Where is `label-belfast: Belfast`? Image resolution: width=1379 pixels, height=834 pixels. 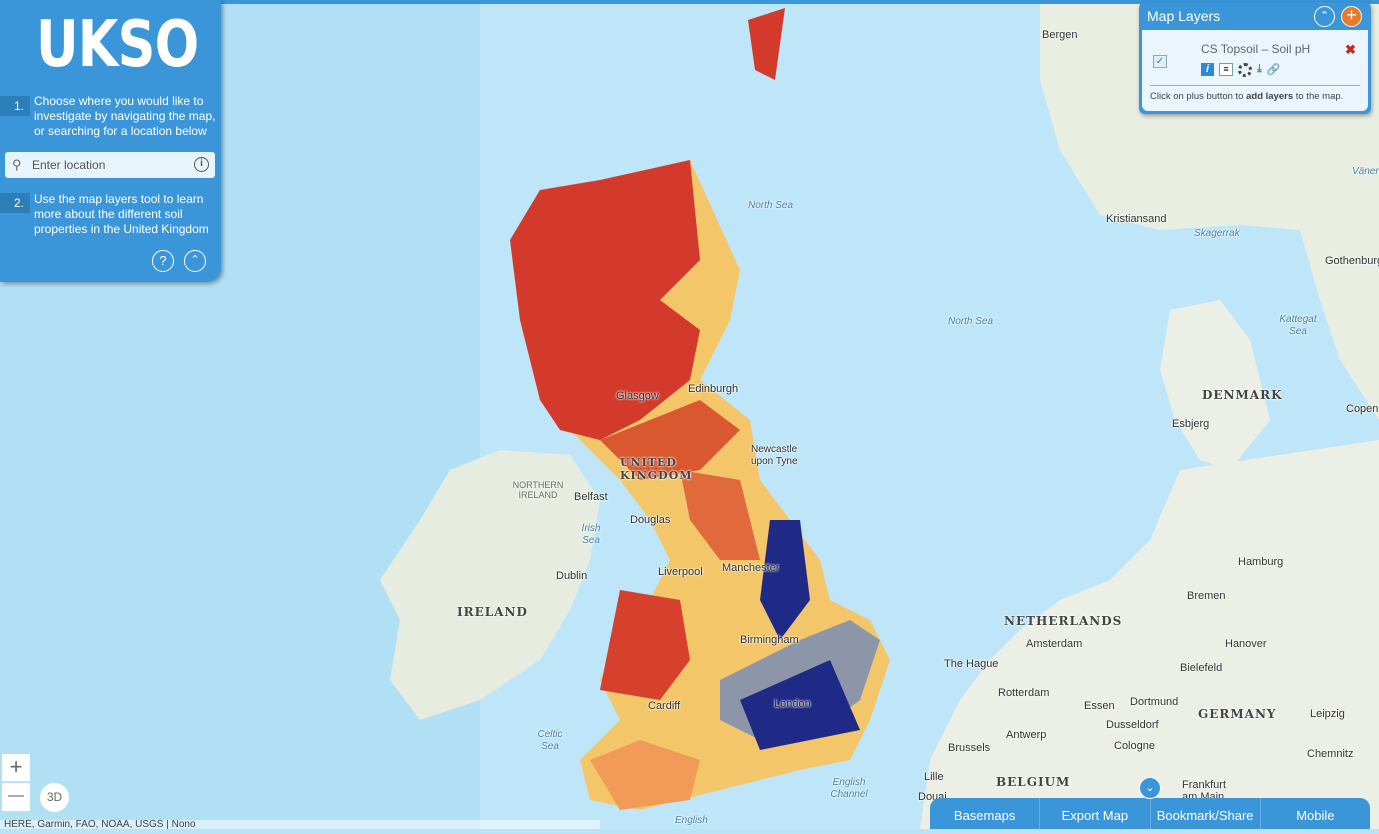 label-belfast: Belfast is located at coordinates (591, 497).